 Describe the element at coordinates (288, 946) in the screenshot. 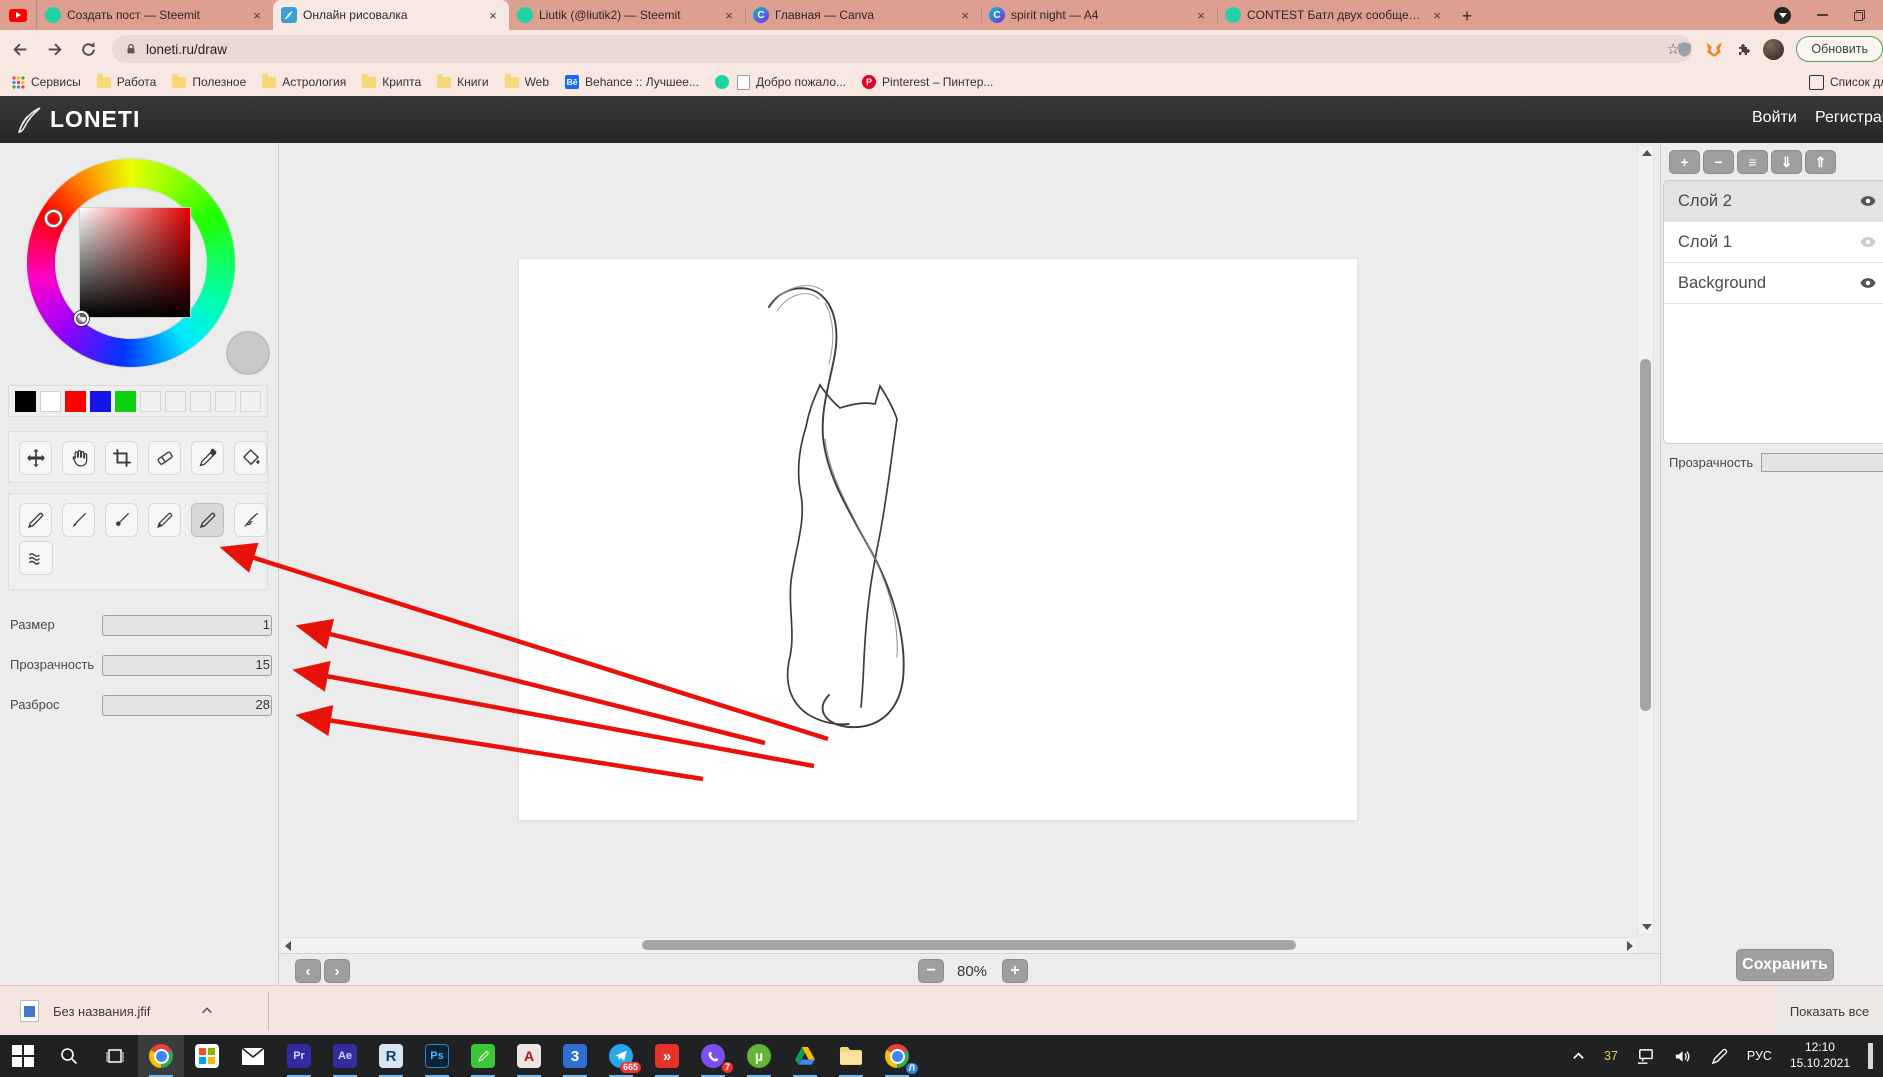

I see `scroll-left-arrow` at that location.